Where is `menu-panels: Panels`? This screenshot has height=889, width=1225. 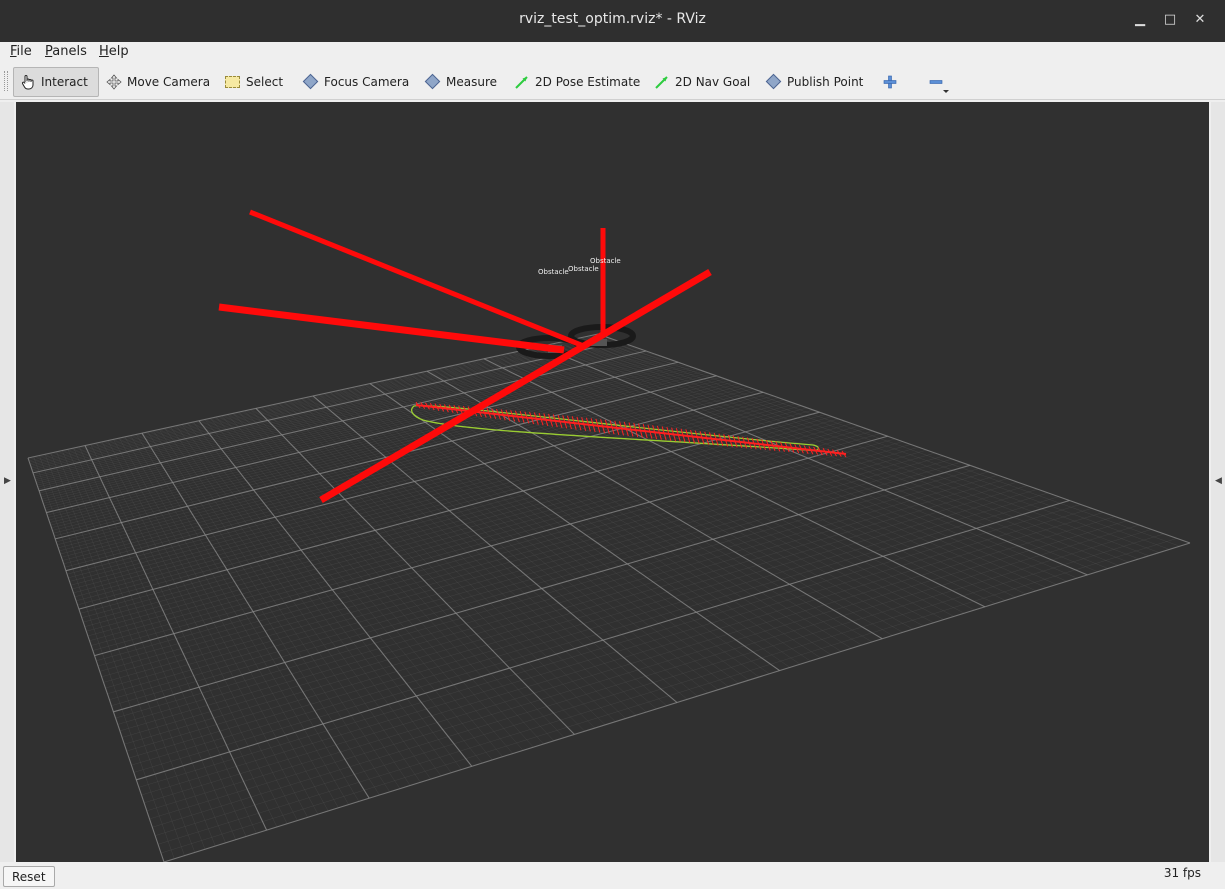 menu-panels: Panels is located at coordinates (66, 51).